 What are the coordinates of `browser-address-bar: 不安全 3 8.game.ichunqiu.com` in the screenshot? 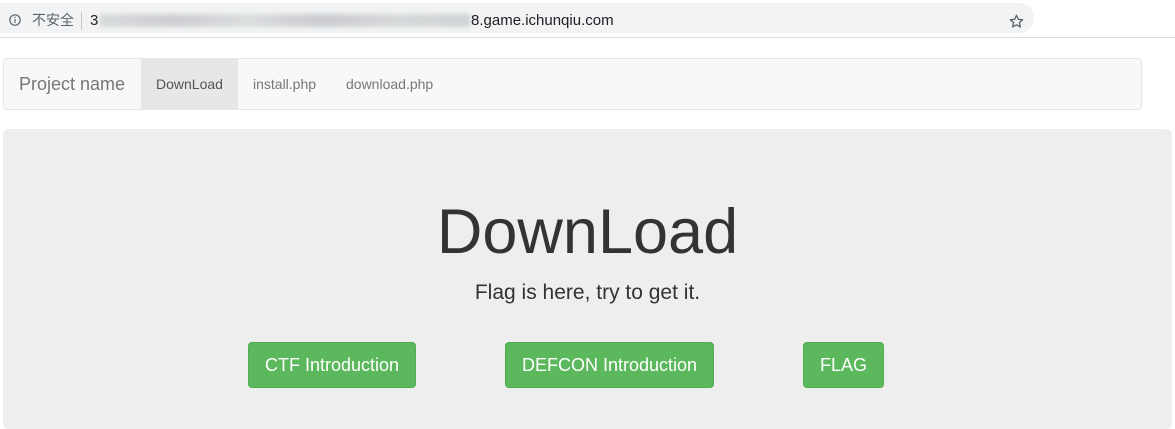 It's located at (587, 19).